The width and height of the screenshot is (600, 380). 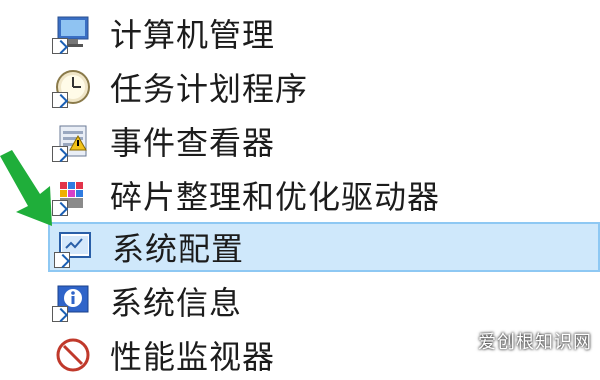 What do you see at coordinates (193, 35) in the screenshot?
I see `menu-item-label: 计算机管理` at bounding box center [193, 35].